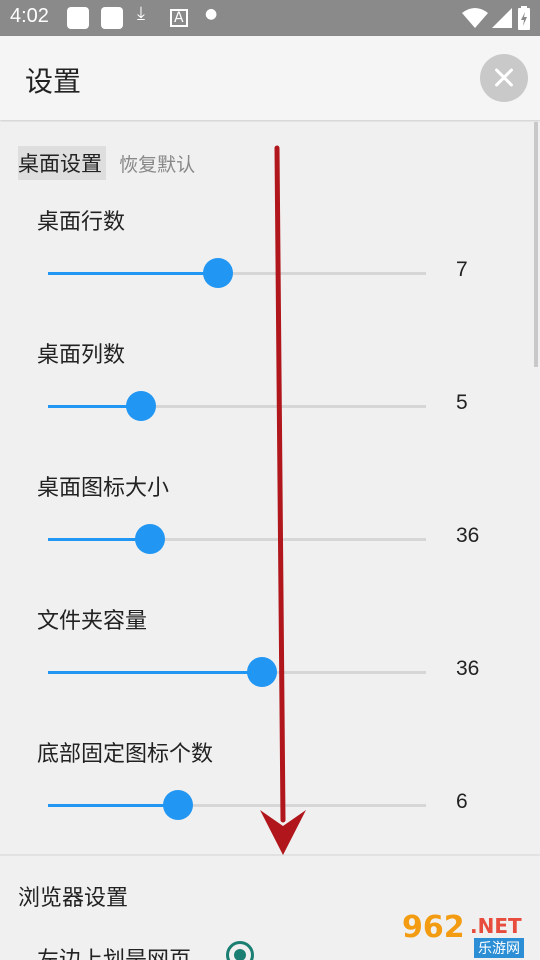  Describe the element at coordinates (73, 898) in the screenshot. I see `browser-section-title: 浏览器设置` at that location.